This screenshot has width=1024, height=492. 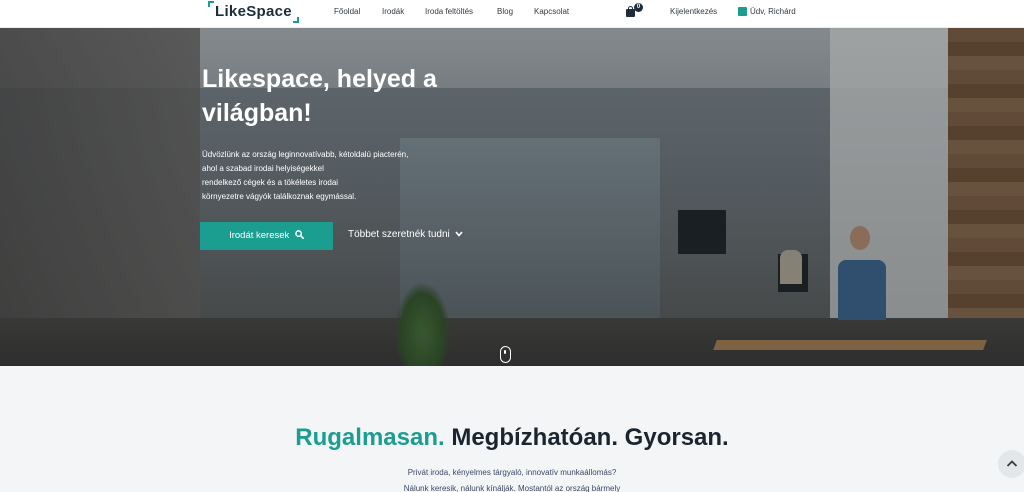 I want to click on chevron-down-icon, so click(x=458, y=234).